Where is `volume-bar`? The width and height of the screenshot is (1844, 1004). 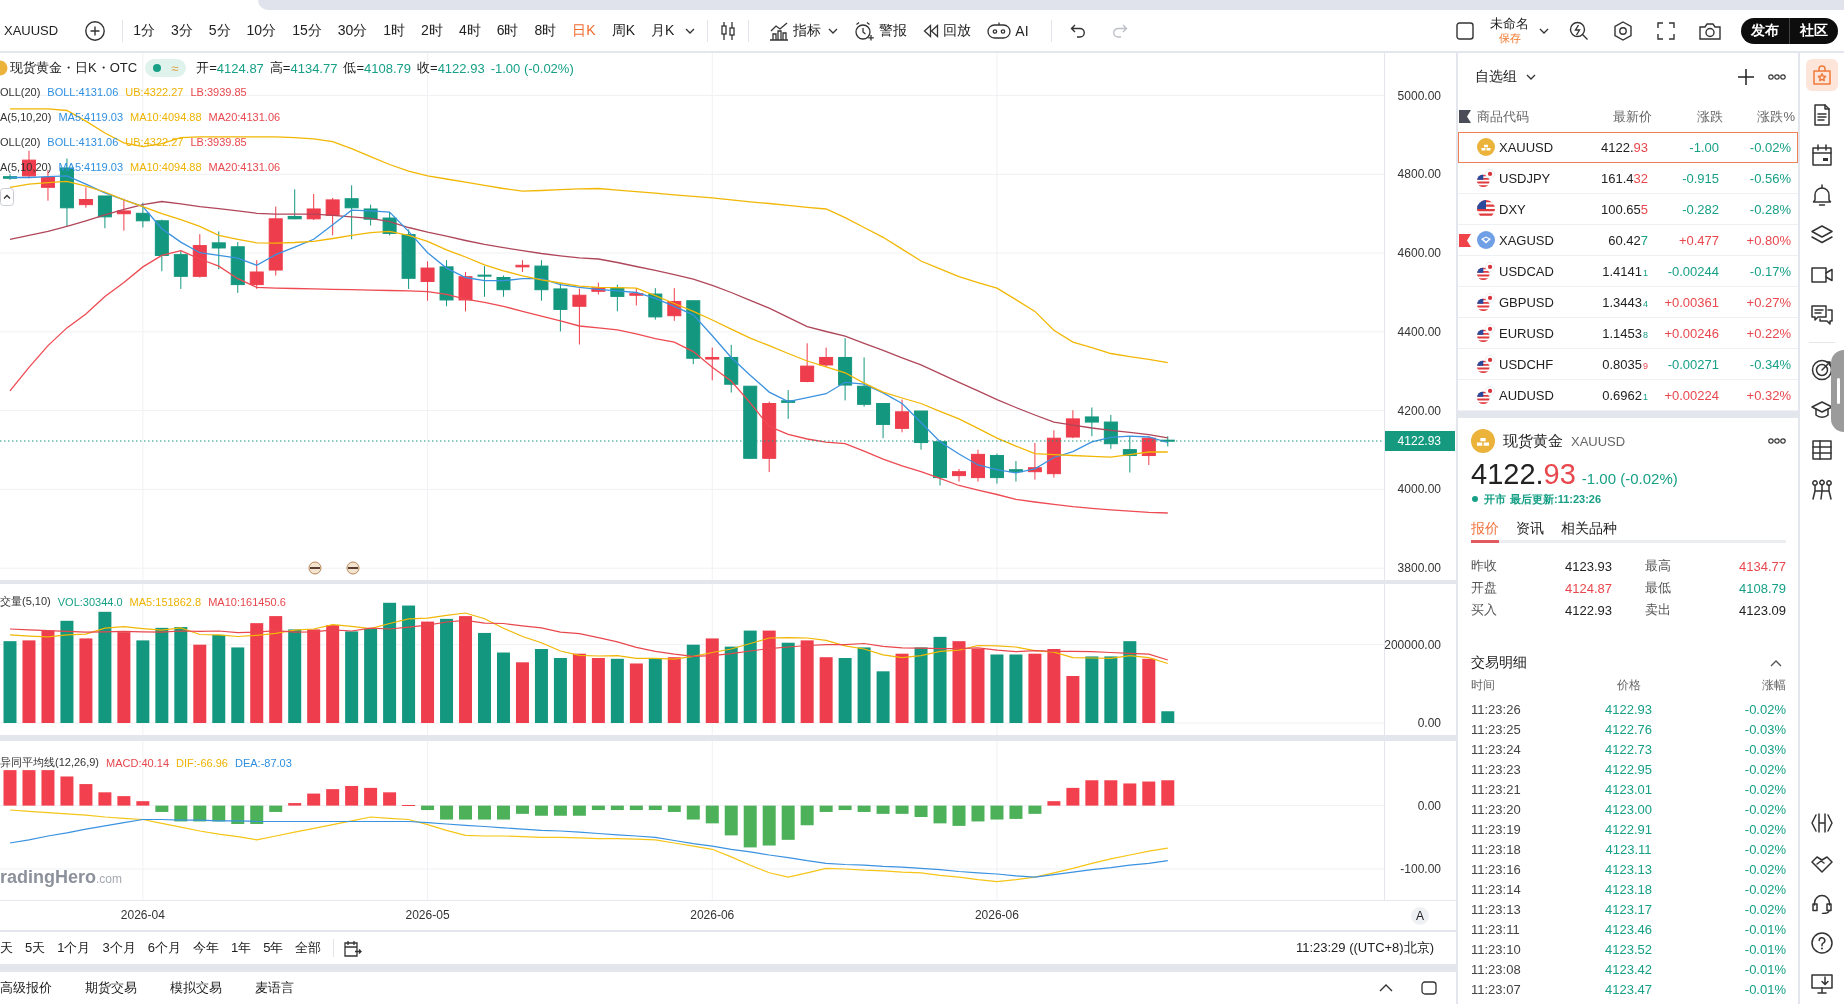 volume-bar is located at coordinates (674, 690).